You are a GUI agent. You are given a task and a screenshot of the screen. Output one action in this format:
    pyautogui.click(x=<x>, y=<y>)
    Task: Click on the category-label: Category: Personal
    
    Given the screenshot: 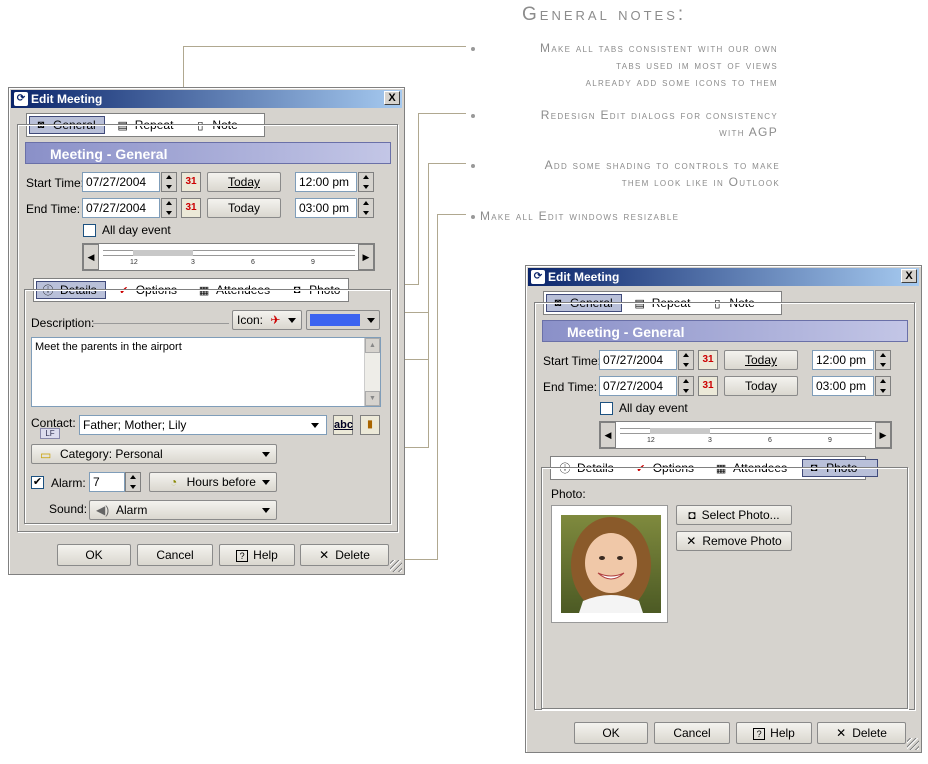 What is the action you would take?
    pyautogui.click(x=111, y=454)
    